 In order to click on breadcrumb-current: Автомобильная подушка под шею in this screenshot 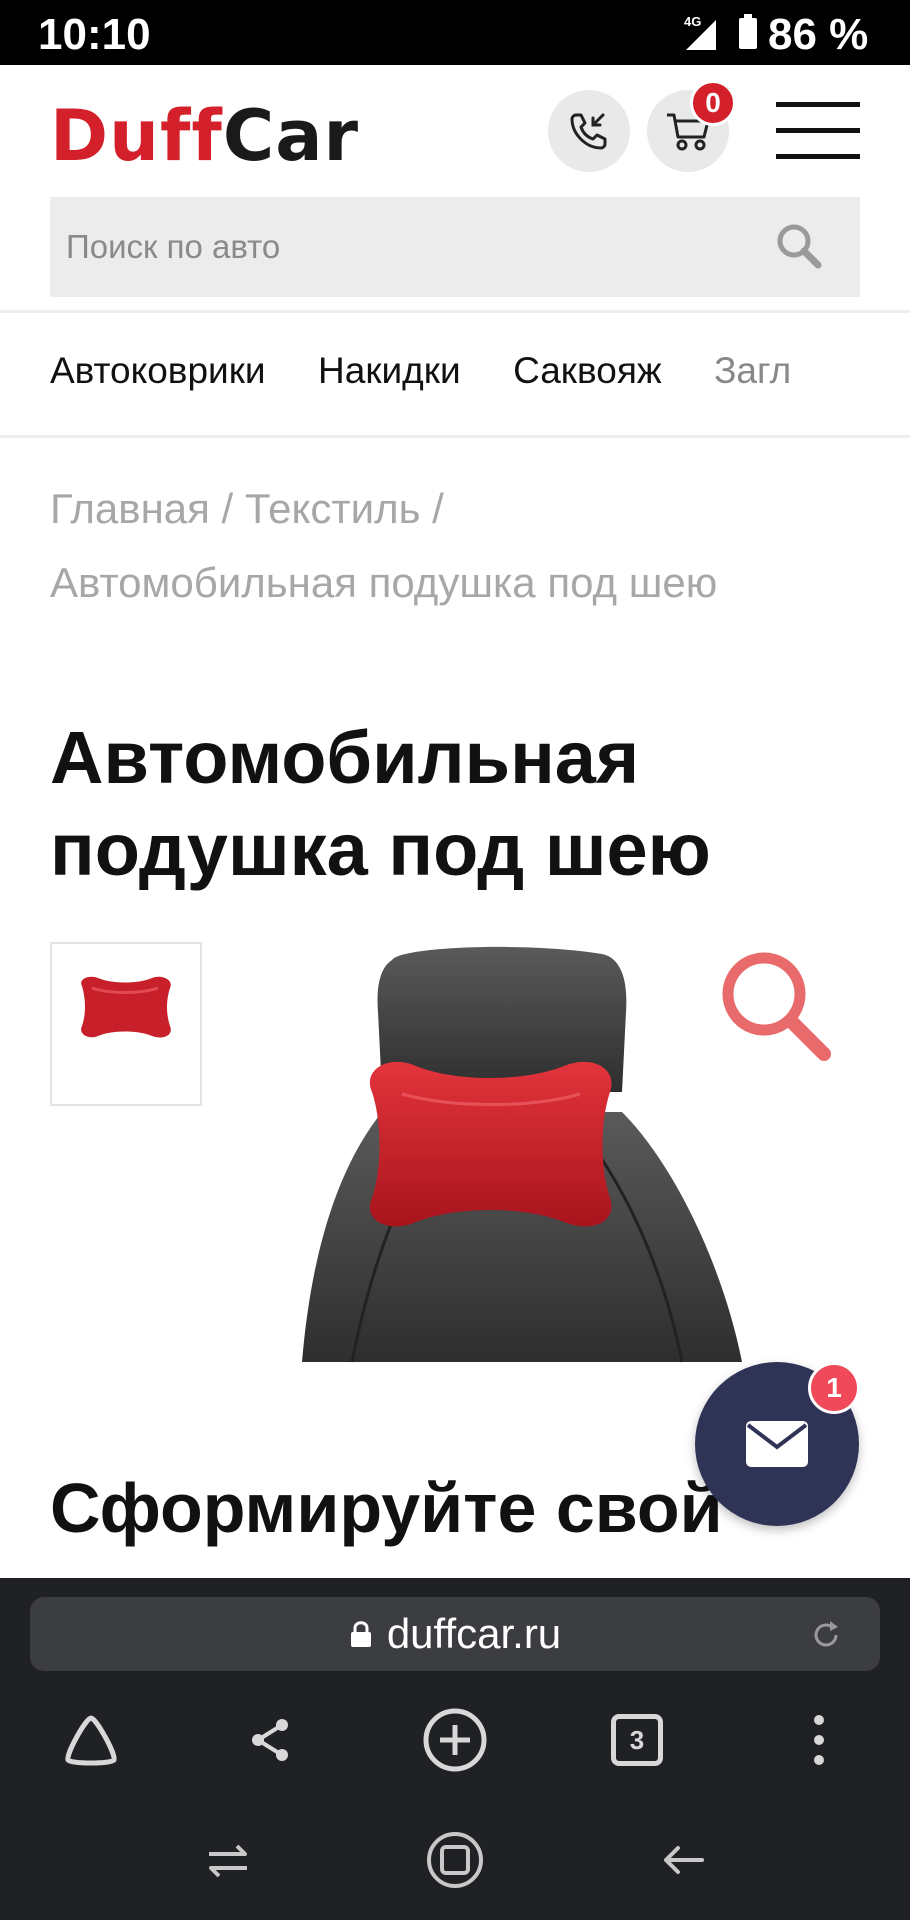, I will do `click(384, 582)`.